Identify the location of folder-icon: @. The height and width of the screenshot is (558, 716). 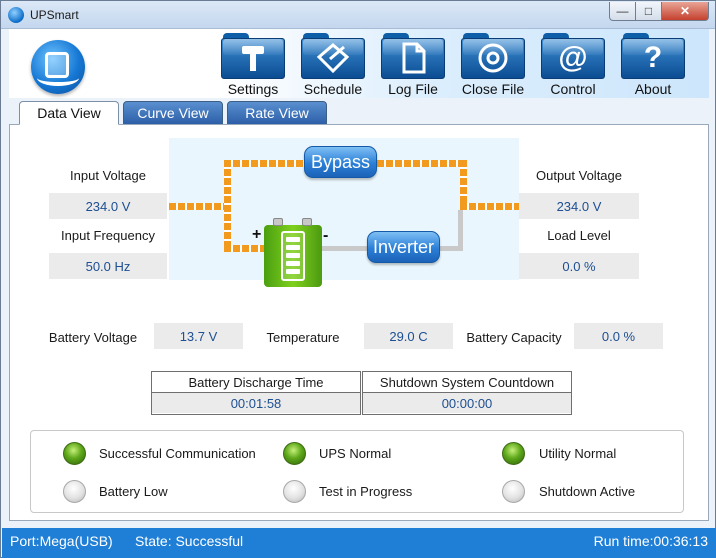
(573, 56).